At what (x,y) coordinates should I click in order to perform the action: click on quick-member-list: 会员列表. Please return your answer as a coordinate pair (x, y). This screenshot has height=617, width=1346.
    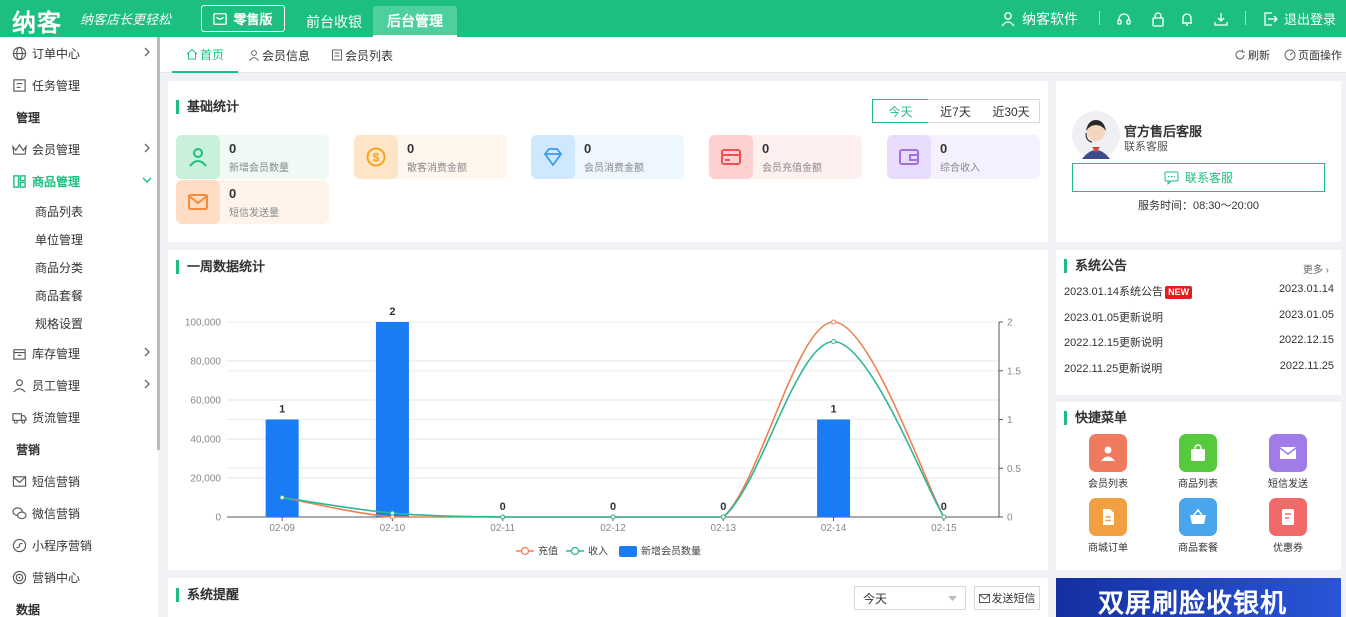
    Looking at the image, I should click on (1108, 464).